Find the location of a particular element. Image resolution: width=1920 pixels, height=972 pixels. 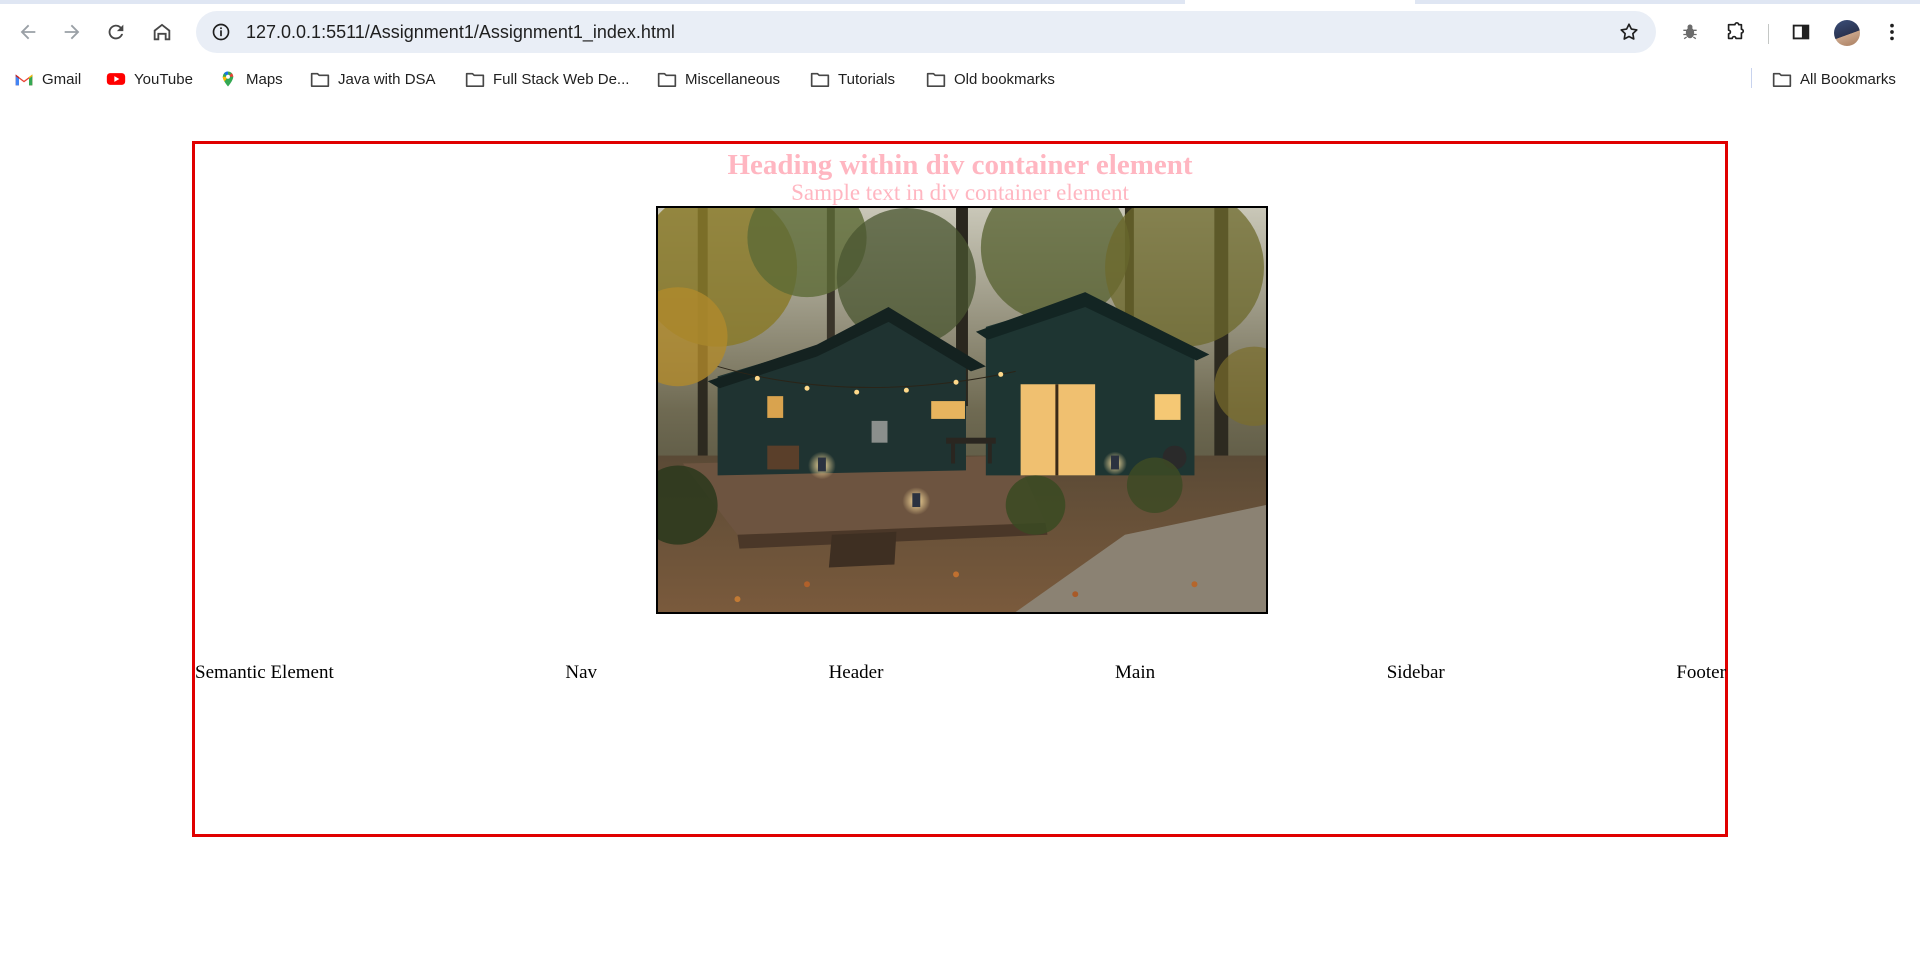

bookmark-folder-tutorials: Tutorials is located at coordinates (852, 79).